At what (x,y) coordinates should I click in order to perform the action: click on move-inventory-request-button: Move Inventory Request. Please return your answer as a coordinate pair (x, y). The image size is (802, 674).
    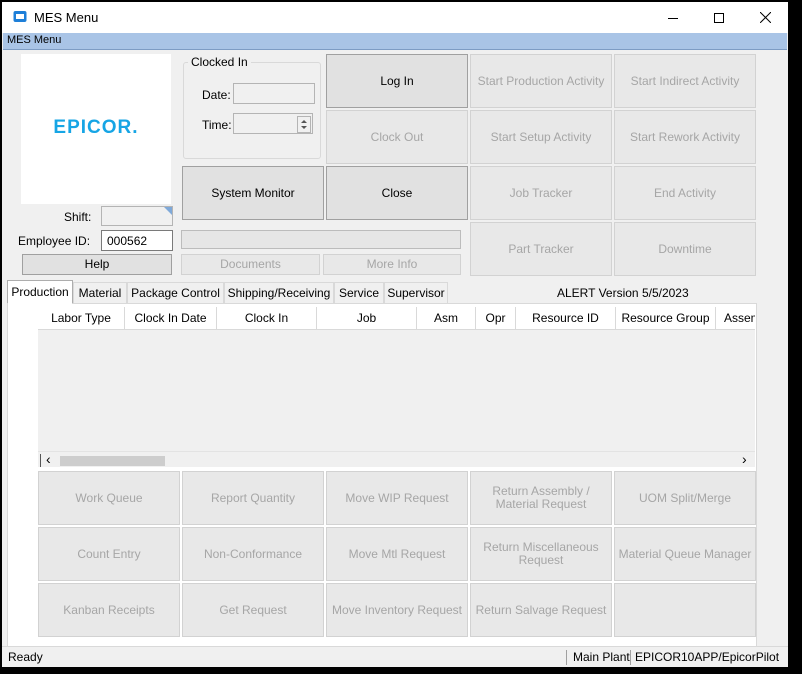
    Looking at the image, I should click on (397, 610).